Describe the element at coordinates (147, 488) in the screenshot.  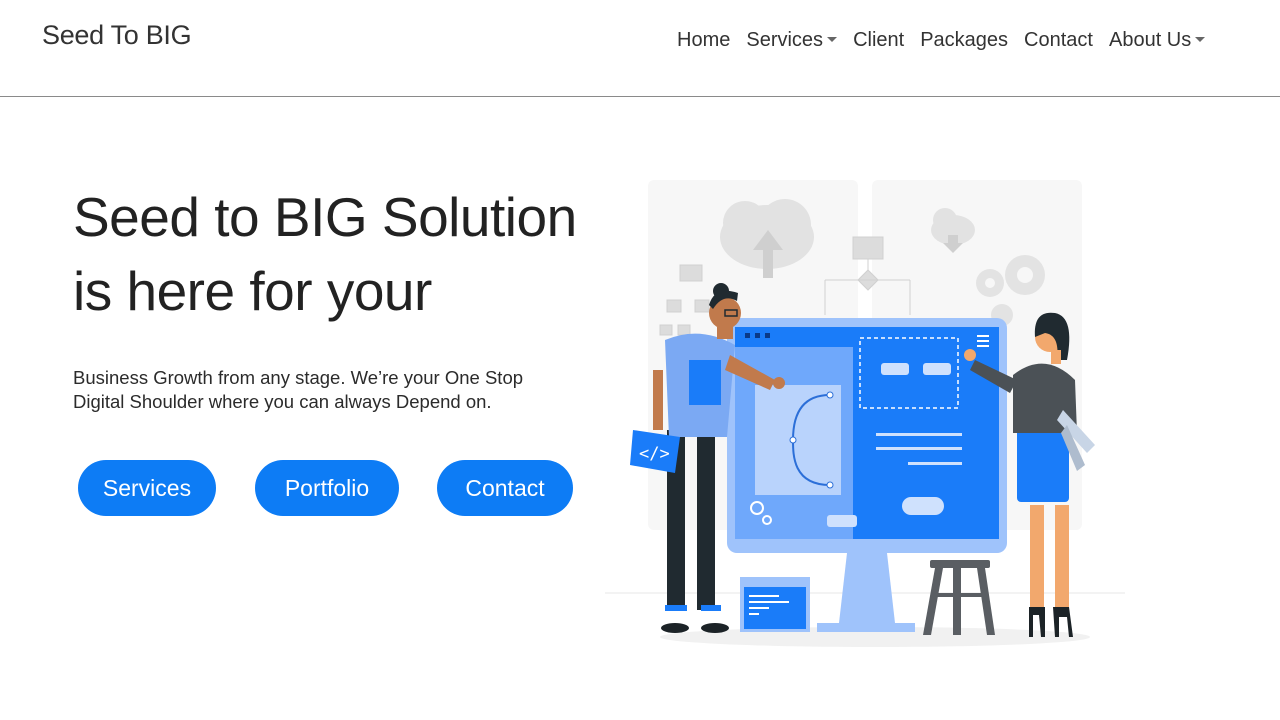
I see `services-button: Services` at that location.